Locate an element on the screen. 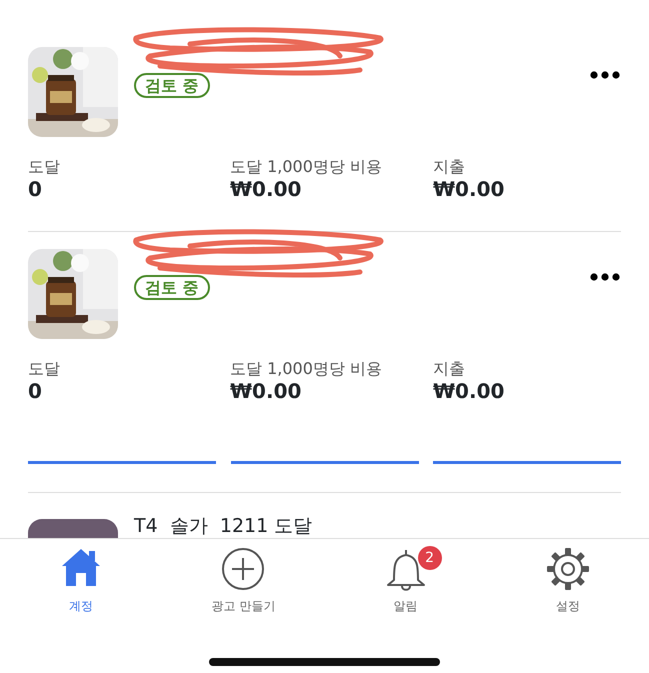 The image size is (649, 673). tab: 설정 is located at coordinates (567, 583).